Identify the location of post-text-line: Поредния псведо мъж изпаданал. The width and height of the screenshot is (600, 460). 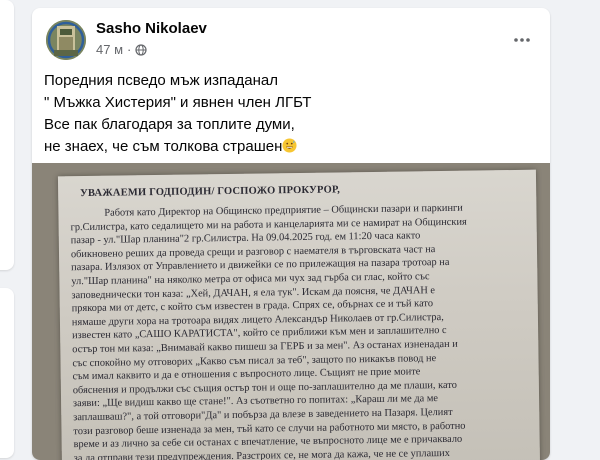
(161, 80).